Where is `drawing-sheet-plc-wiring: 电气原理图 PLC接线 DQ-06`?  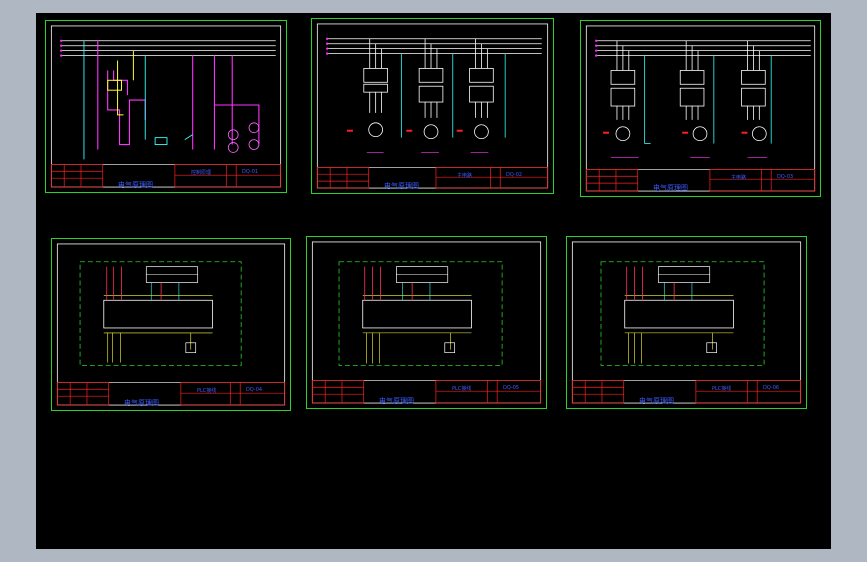
drawing-sheet-plc-wiring: 电气原理图 PLC接线 DQ-06 is located at coordinates (686, 322).